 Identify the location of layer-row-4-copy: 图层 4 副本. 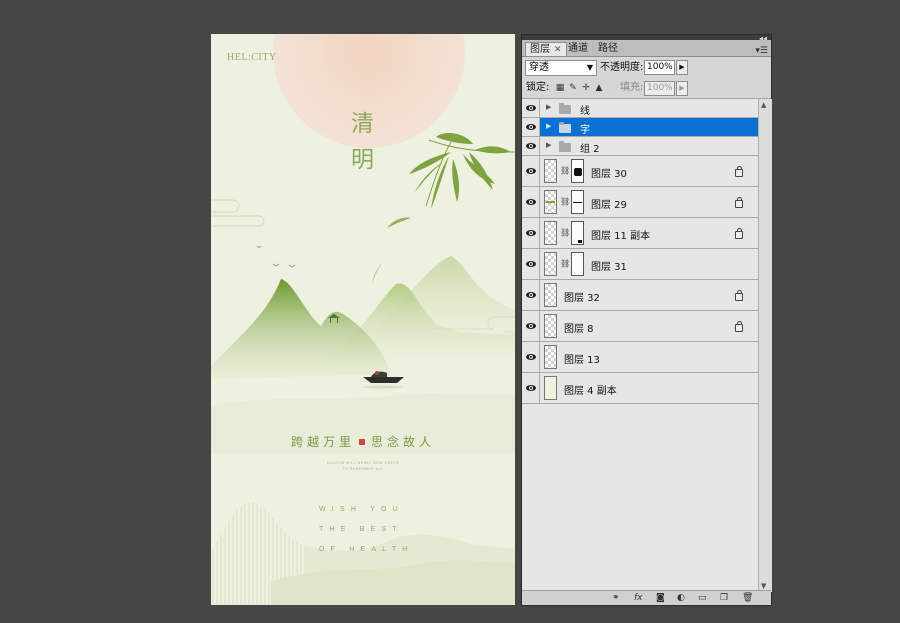
(640, 388).